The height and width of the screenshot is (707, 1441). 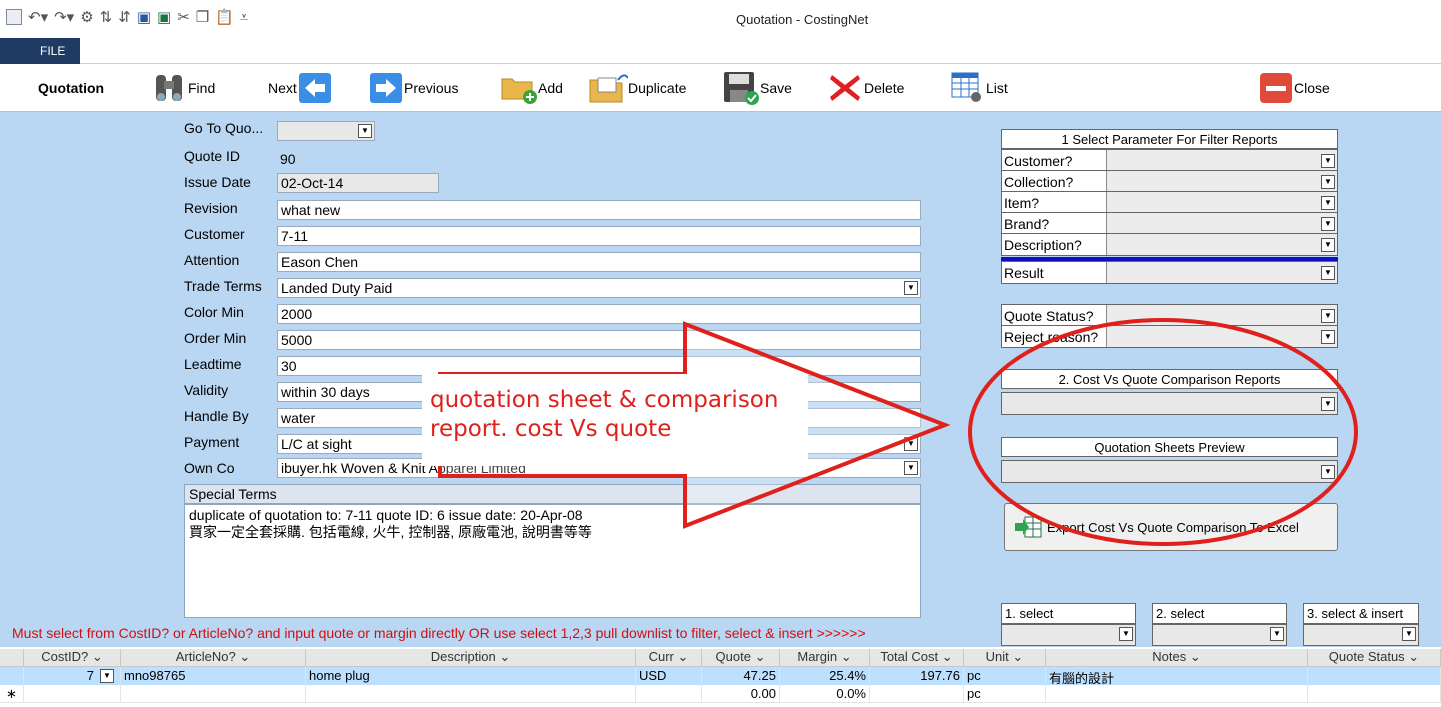 I want to click on close-minus-icon, so click(x=1276, y=88).